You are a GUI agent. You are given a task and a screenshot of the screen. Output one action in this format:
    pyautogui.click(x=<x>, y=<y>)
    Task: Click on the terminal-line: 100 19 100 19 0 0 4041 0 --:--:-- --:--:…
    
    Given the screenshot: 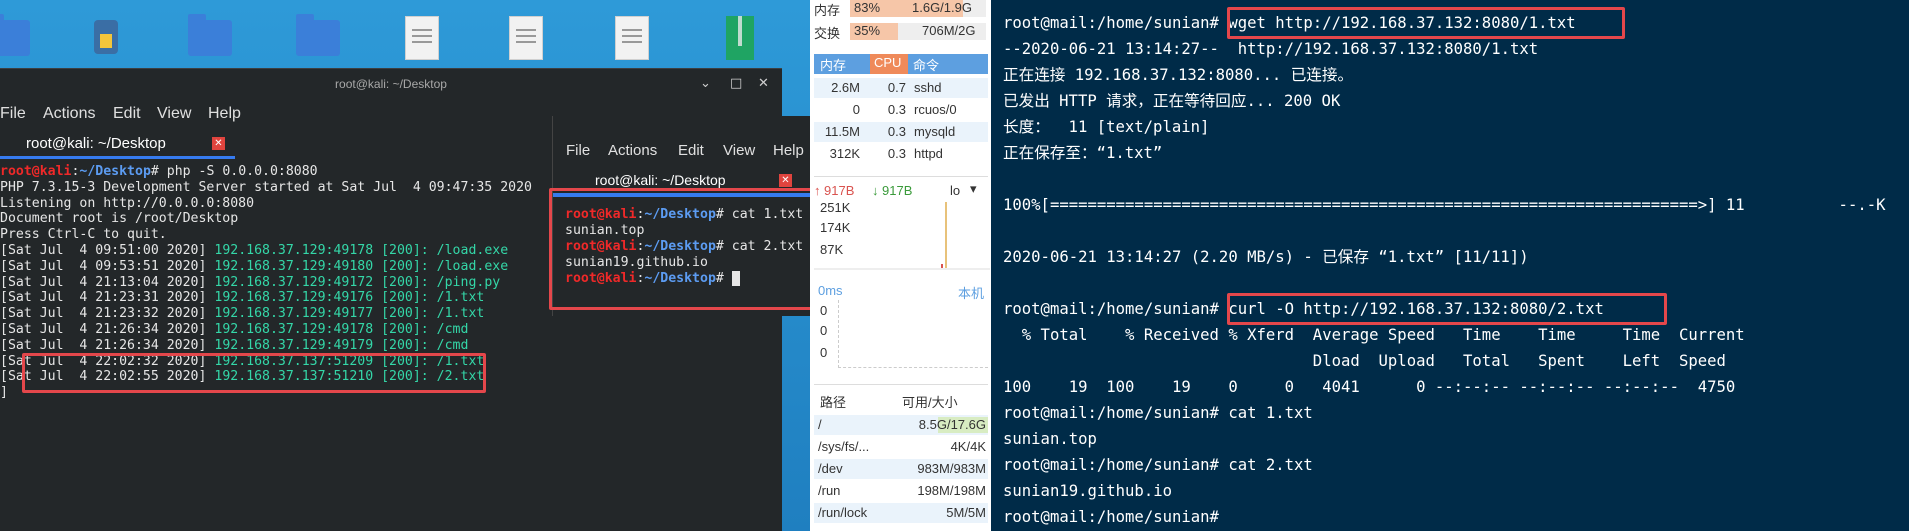 What is the action you would take?
    pyautogui.click(x=1369, y=387)
    